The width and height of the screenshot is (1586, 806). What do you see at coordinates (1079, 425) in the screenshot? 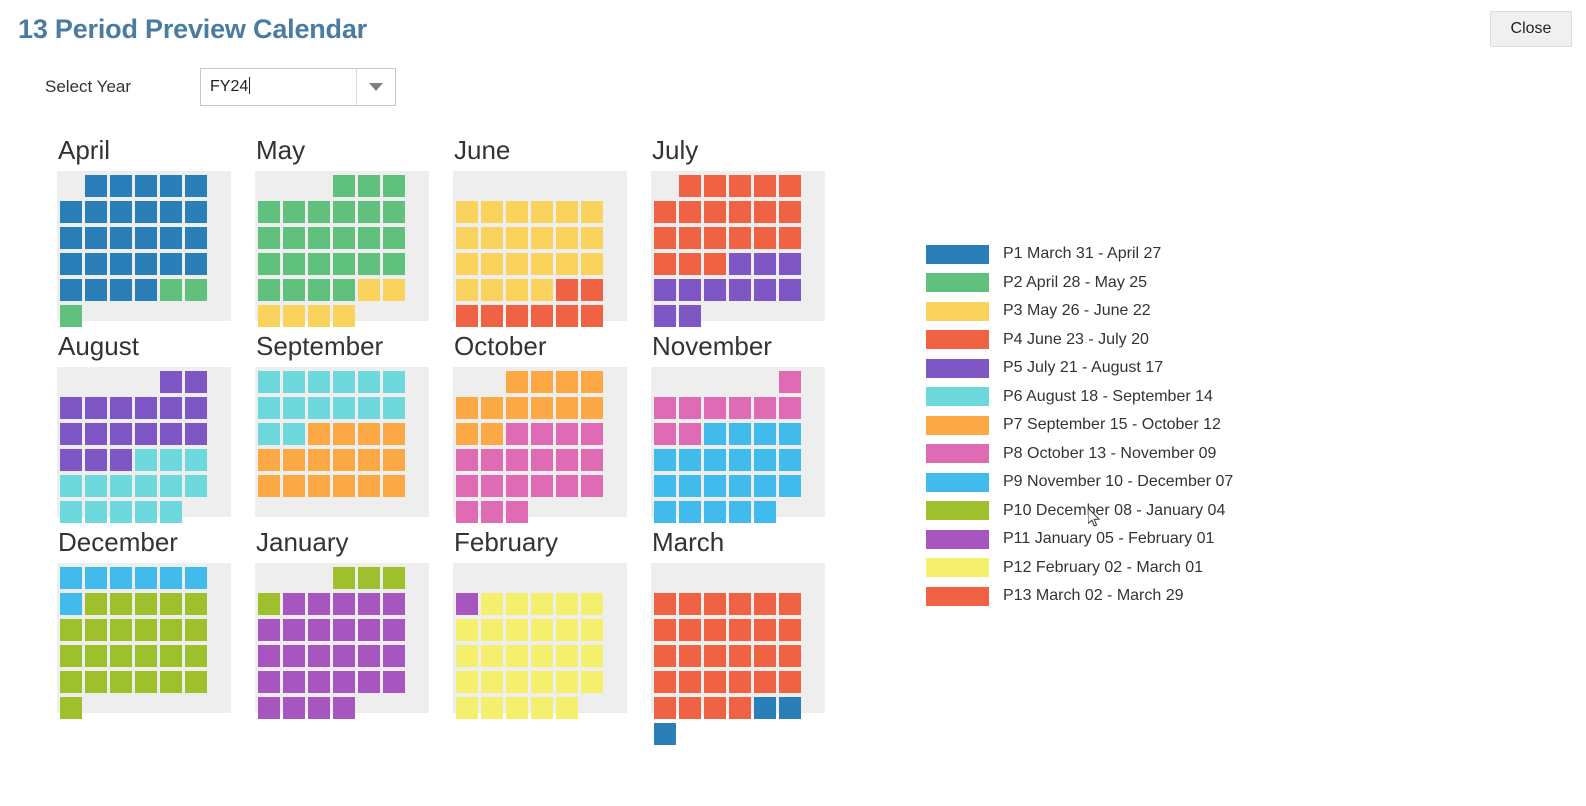
I see `legend-item-p7: P7 September 15 - October 12` at bounding box center [1079, 425].